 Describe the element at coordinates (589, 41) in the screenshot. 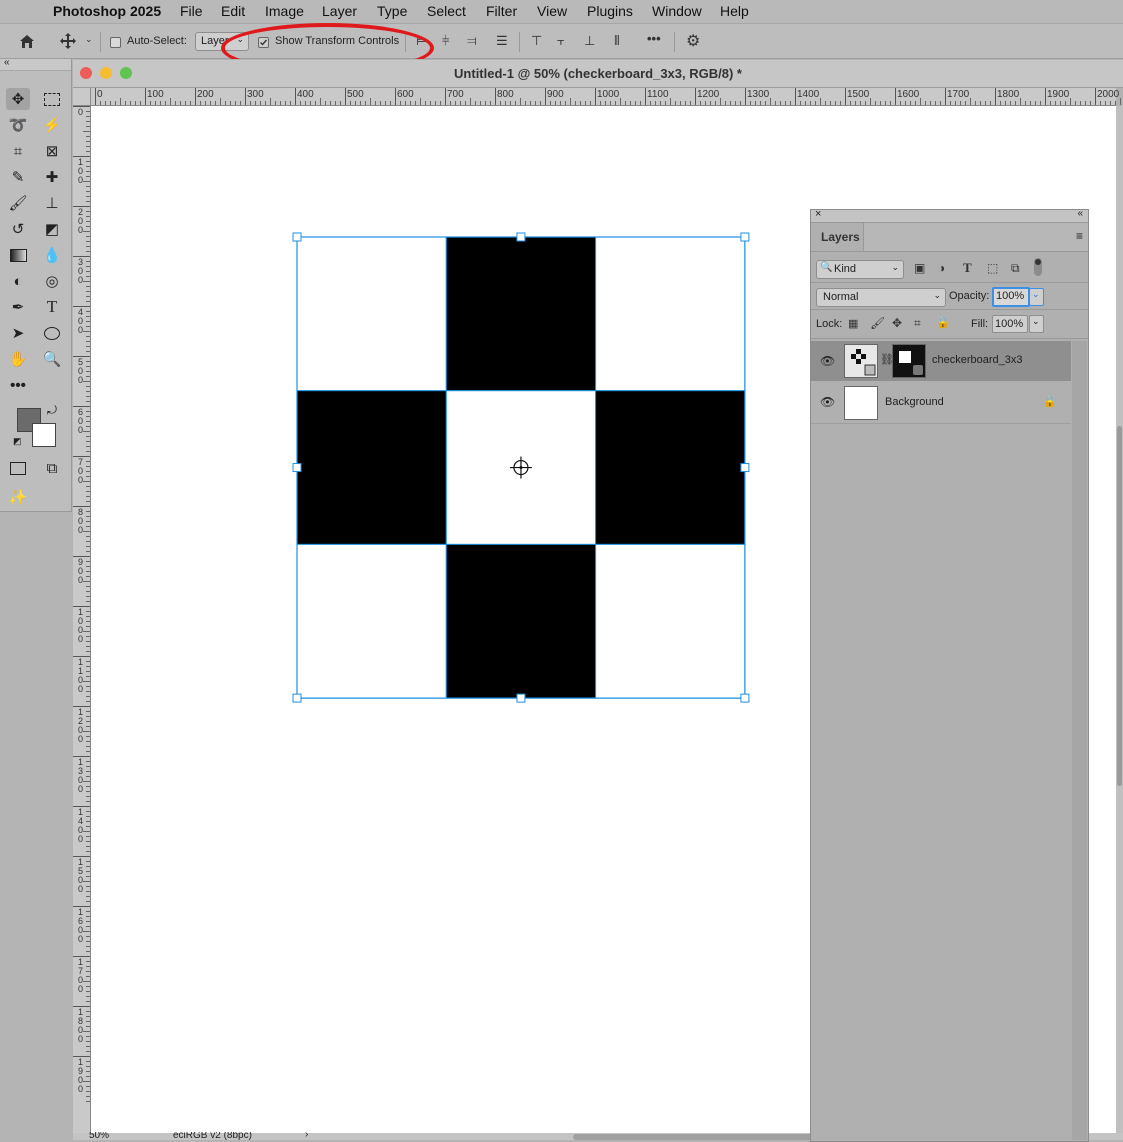

I see `align-bottom-icon: ⊥` at that location.